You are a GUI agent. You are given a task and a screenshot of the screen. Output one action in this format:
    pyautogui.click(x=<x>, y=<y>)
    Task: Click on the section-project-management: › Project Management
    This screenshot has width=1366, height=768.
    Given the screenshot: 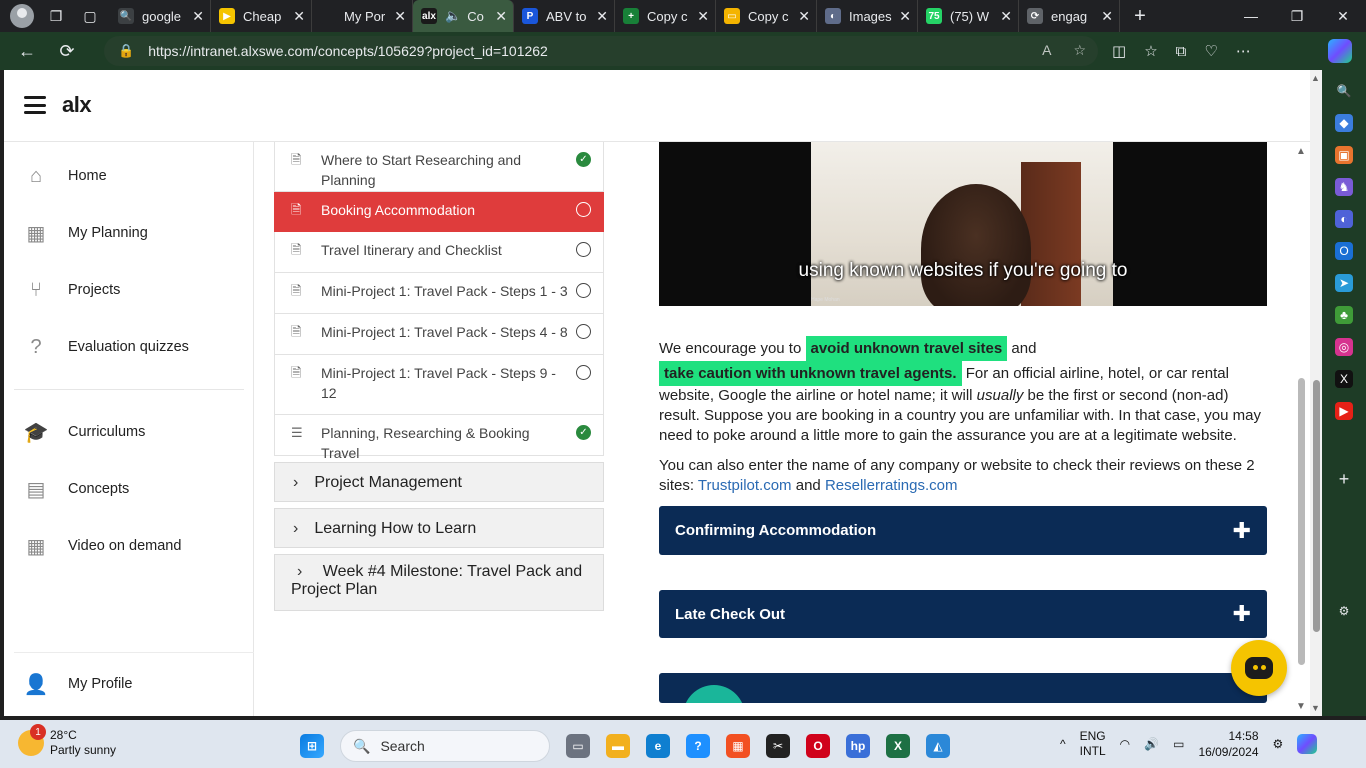 What is the action you would take?
    pyautogui.click(x=439, y=482)
    